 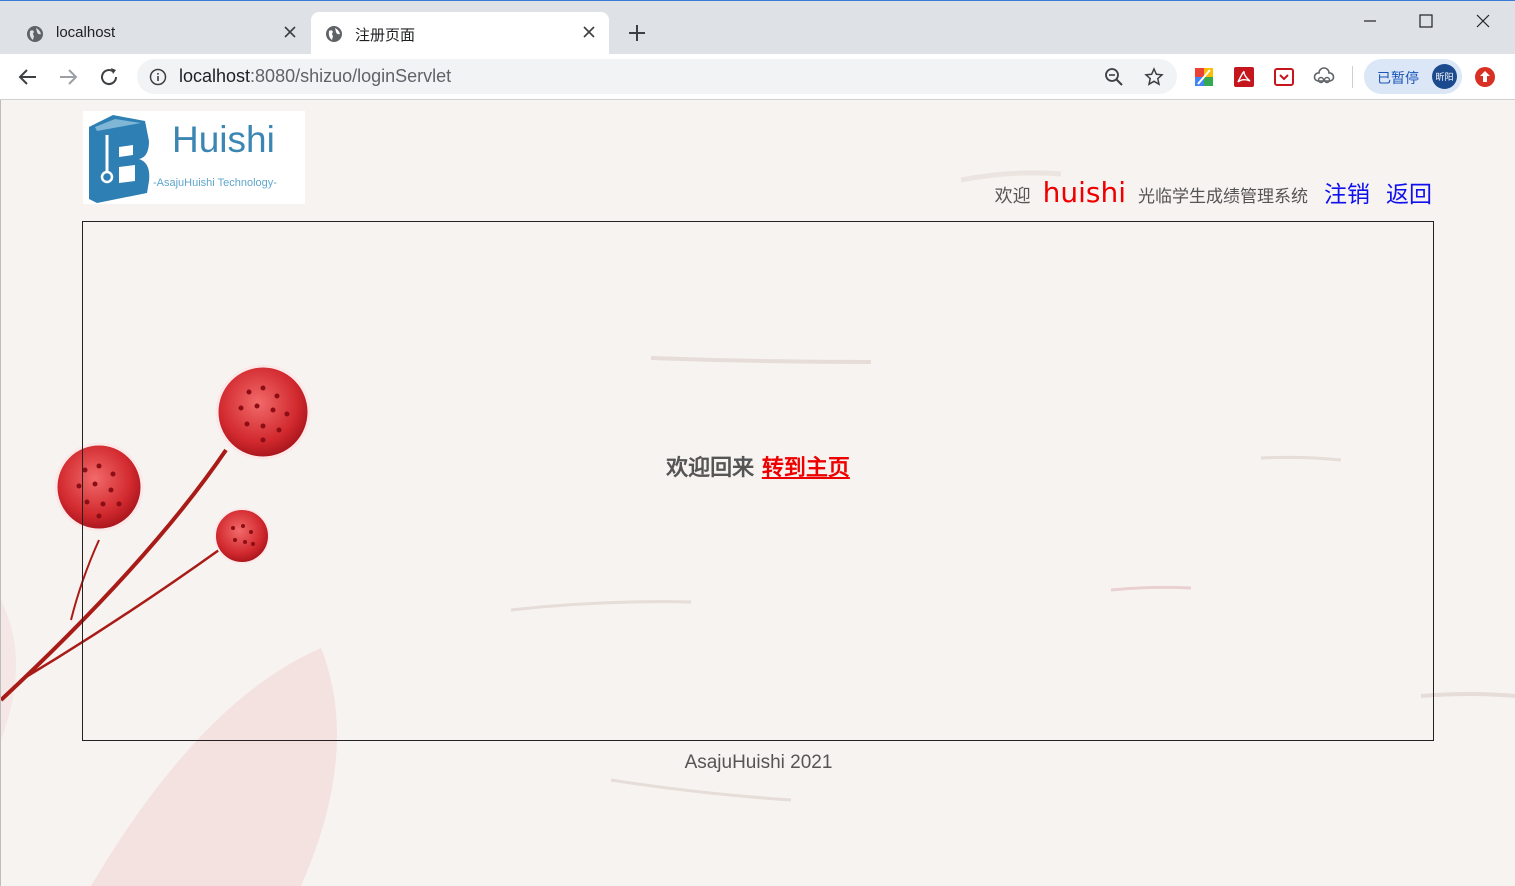 What do you see at coordinates (109, 77) in the screenshot?
I see `reload-icon` at bounding box center [109, 77].